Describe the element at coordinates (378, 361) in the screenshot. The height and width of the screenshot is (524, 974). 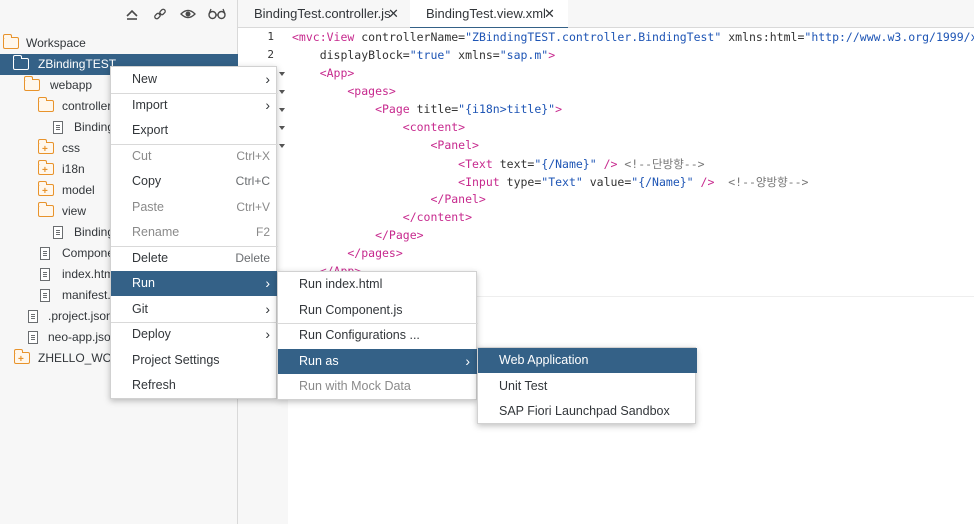
I see `menu-item-run-as: Run as ›` at that location.